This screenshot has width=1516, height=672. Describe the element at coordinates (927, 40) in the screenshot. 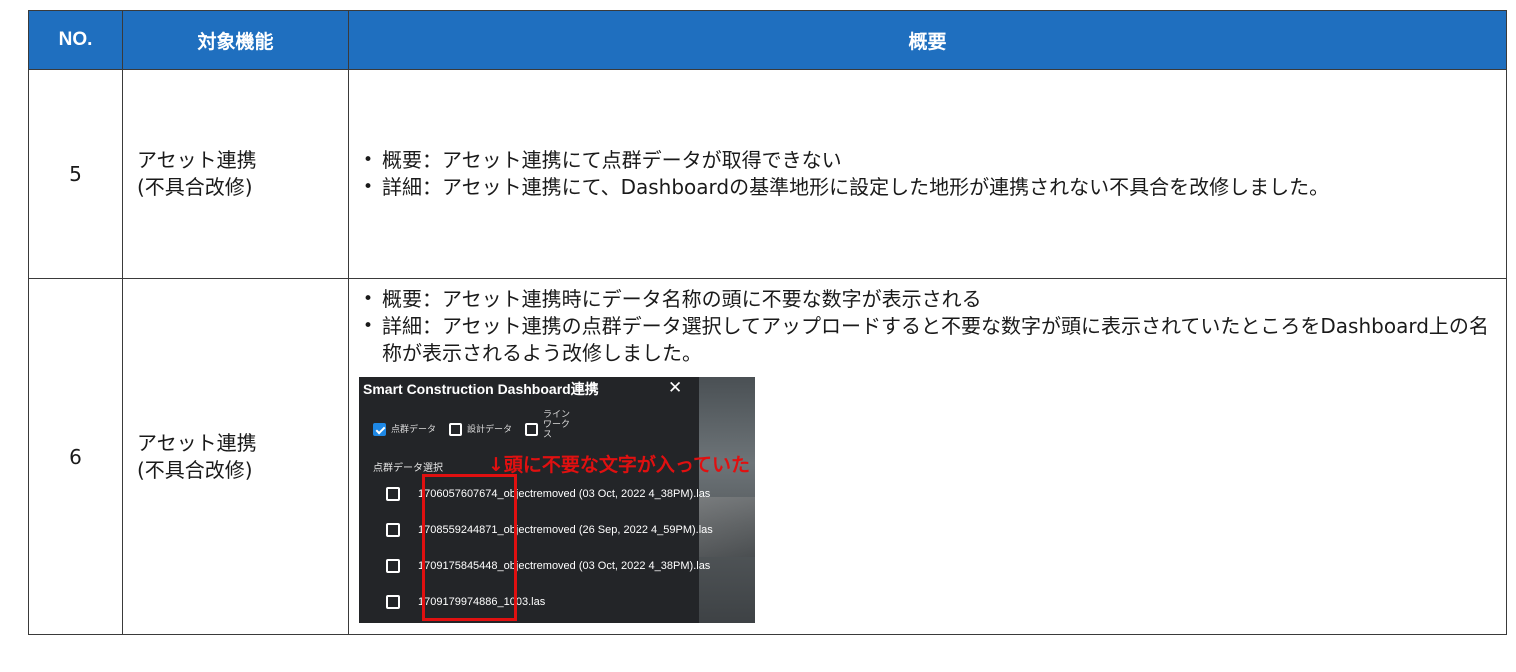

I see `header-summary: 概要` at that location.